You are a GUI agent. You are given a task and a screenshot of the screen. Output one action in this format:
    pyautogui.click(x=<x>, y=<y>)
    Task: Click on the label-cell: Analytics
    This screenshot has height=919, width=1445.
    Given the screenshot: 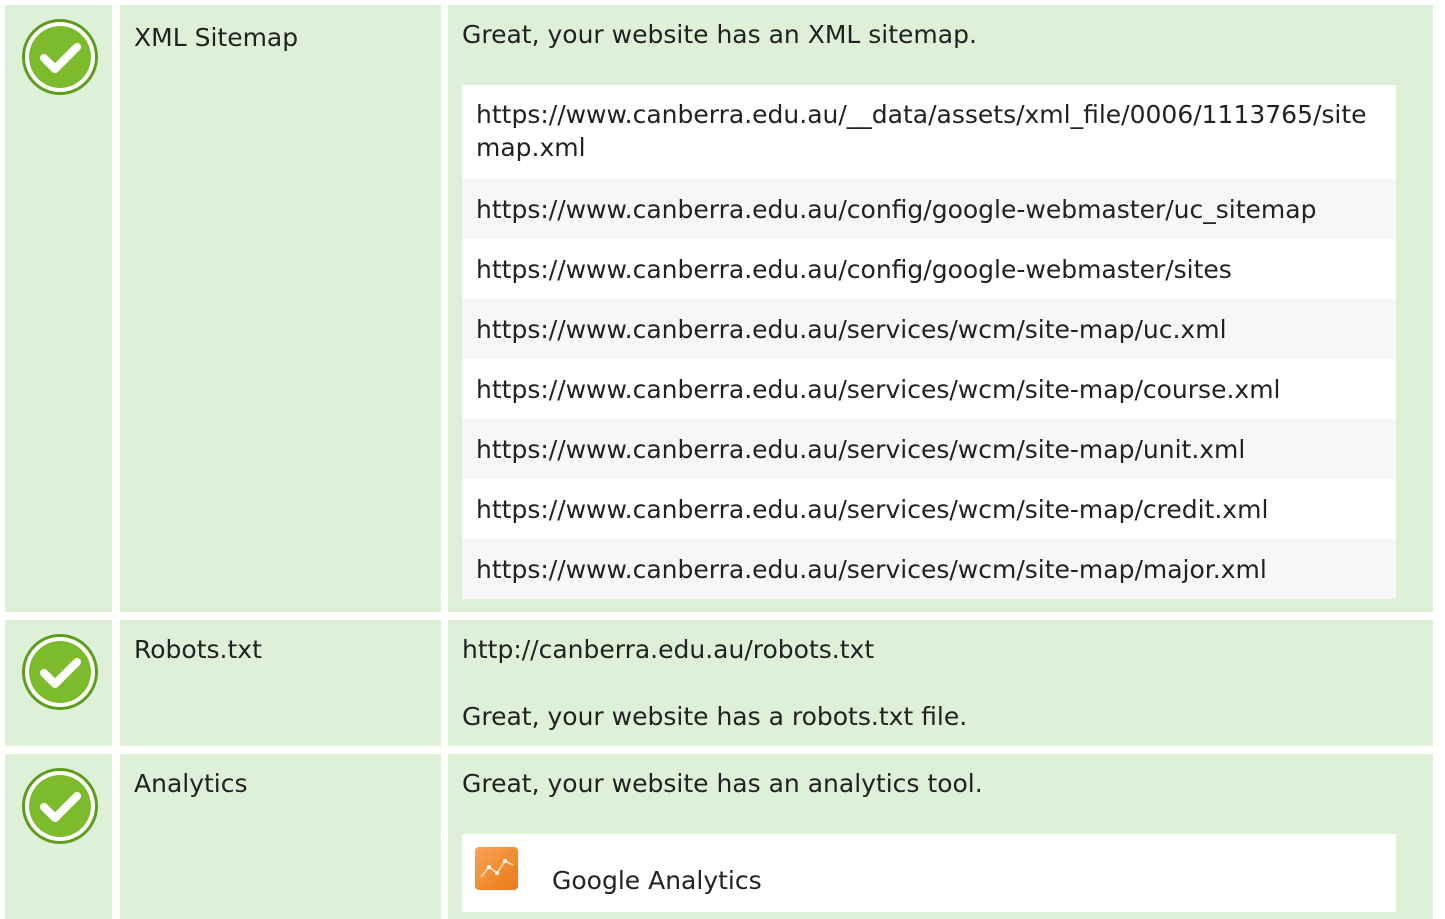 What is the action you would take?
    pyautogui.click(x=280, y=836)
    